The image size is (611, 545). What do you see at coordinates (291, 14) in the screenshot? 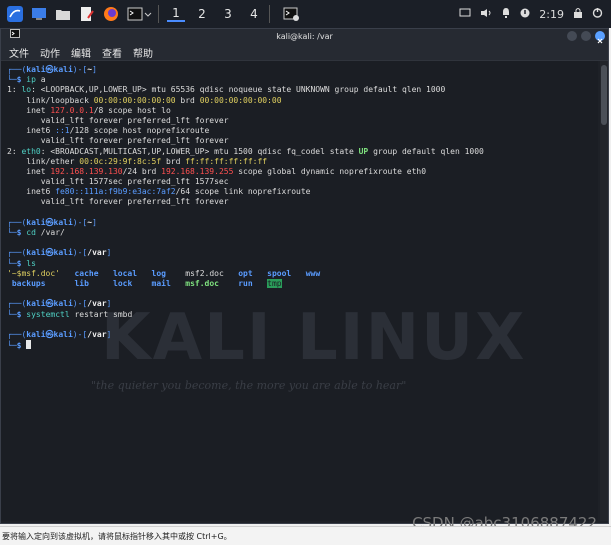
I see `terminal-task-icon` at bounding box center [291, 14].